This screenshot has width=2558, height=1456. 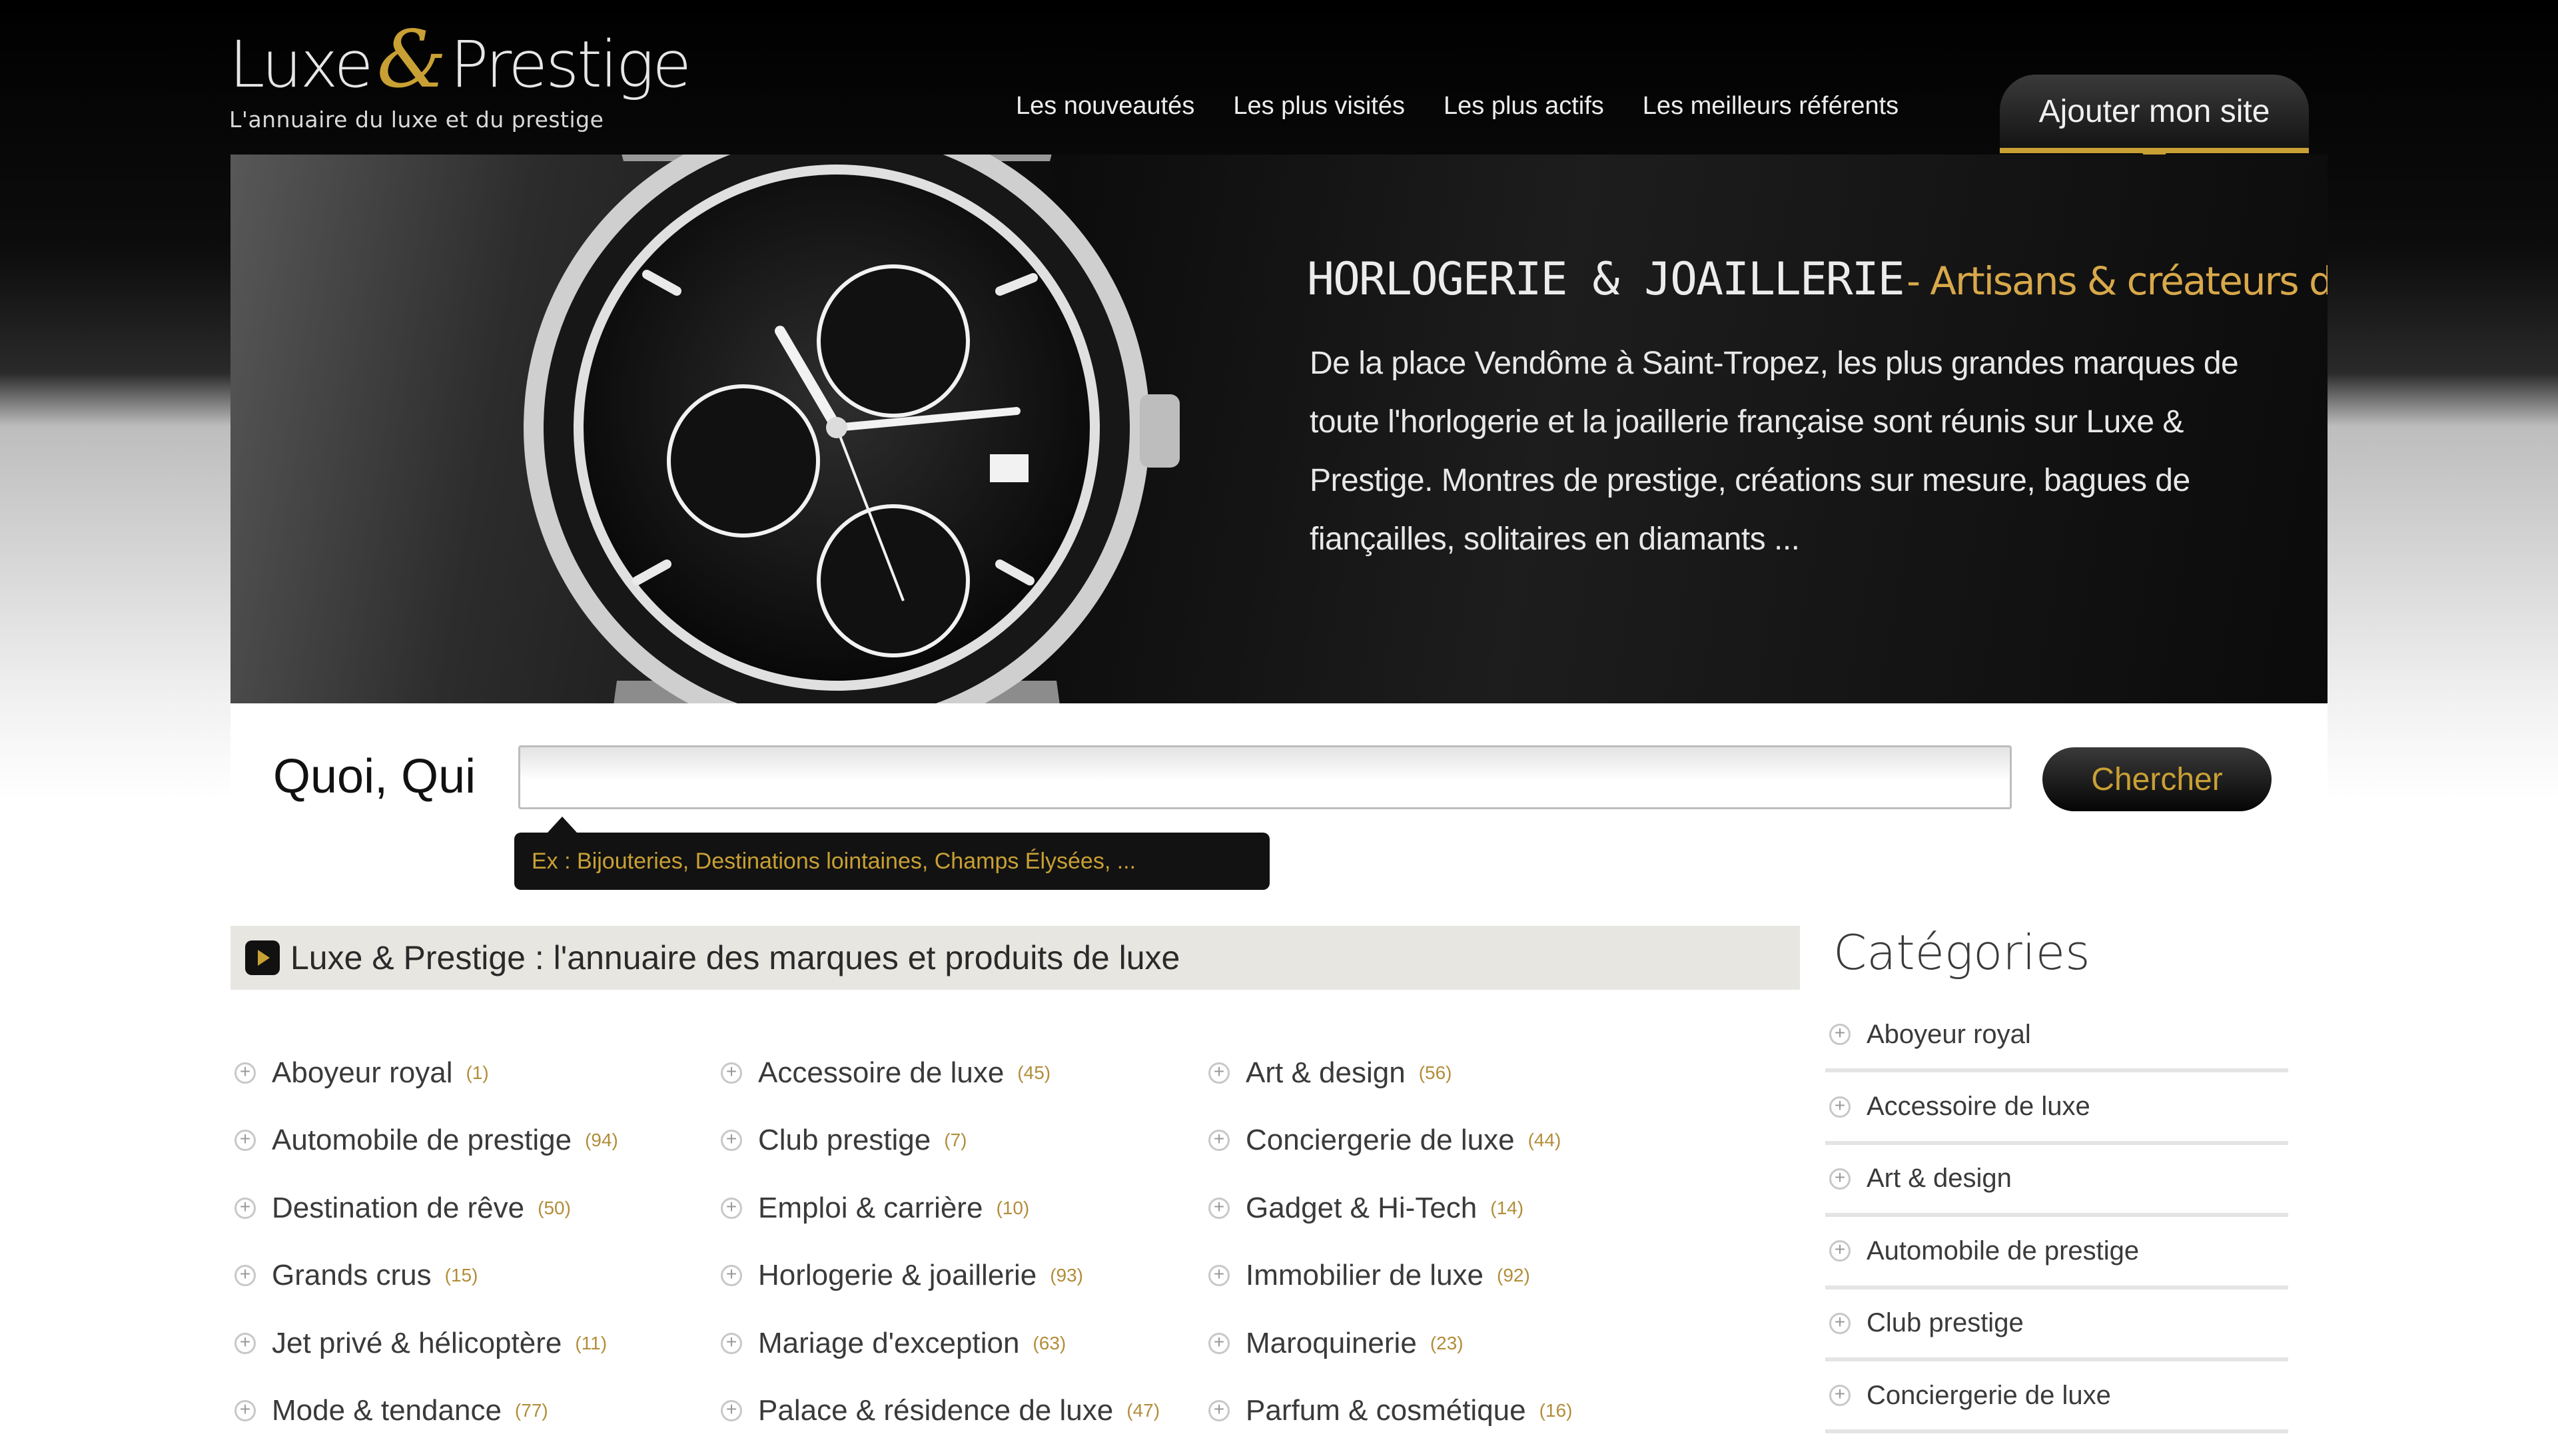 I want to click on category-name: Palace & résidence de luxe, so click(x=936, y=1410).